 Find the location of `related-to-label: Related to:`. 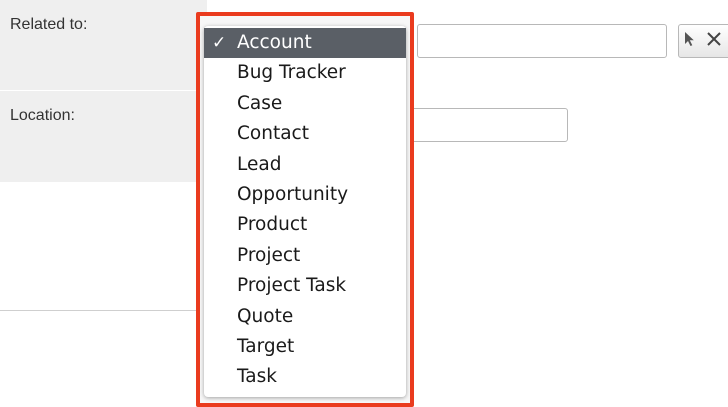

related-to-label: Related to: is located at coordinates (103, 45).